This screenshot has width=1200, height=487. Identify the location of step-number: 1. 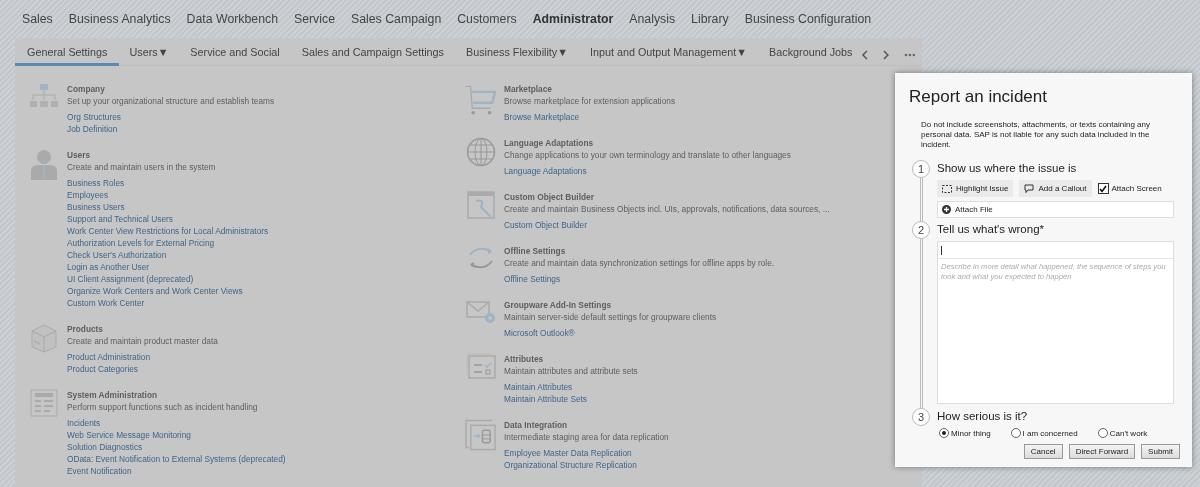
(921, 169).